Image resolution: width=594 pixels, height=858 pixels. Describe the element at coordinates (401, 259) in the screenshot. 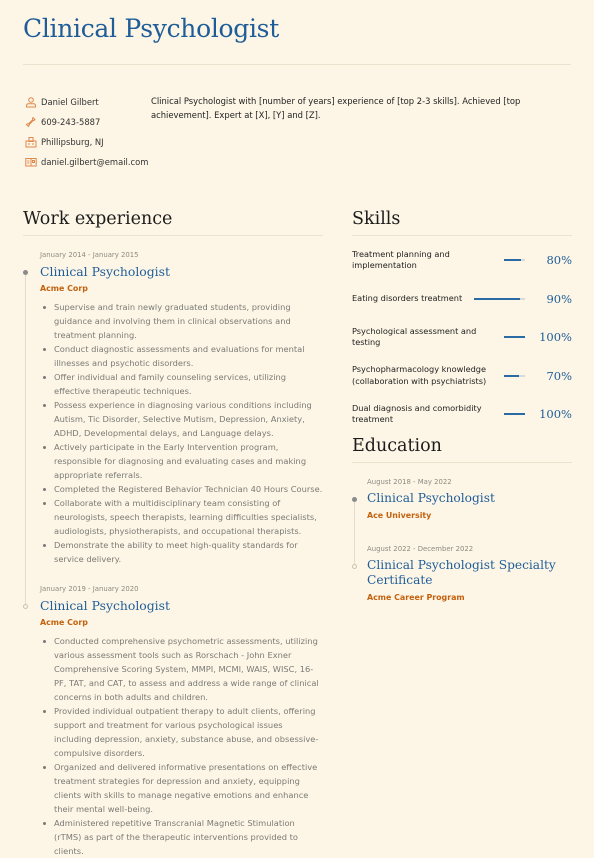

I see `skill-label: Treatment planning and implementation` at that location.